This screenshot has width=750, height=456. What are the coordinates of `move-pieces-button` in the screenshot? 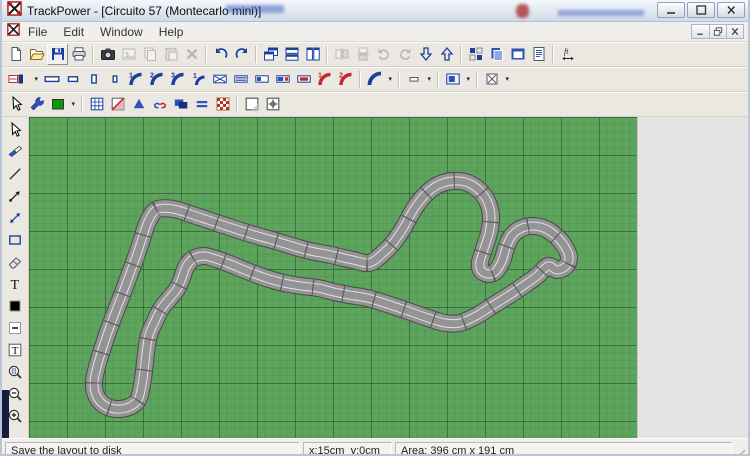 It's located at (15, 151).